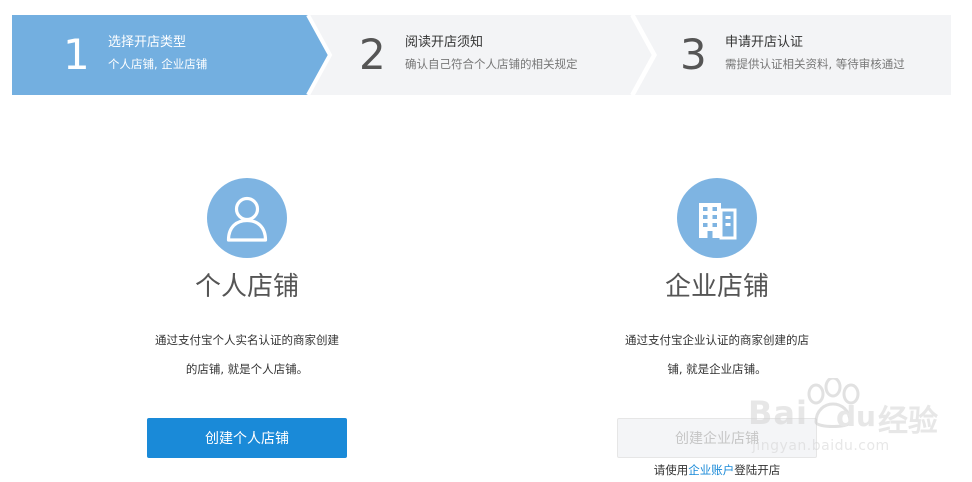 The height and width of the screenshot is (482, 972). What do you see at coordinates (147, 42) in the screenshot?
I see `step-1-title: 选择开店类型` at bounding box center [147, 42].